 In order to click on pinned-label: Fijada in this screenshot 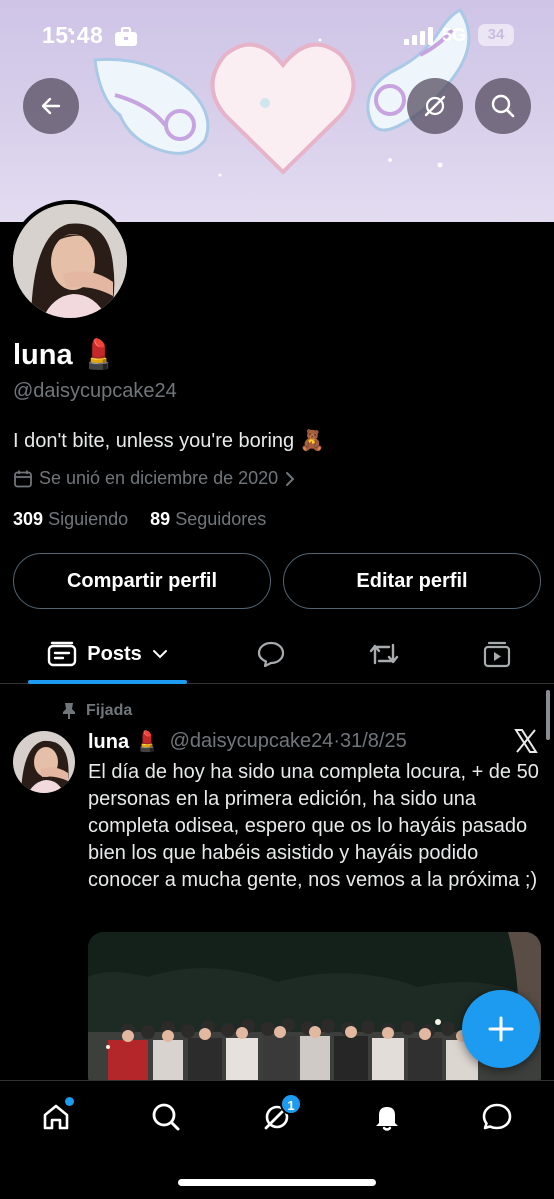, I will do `click(109, 710)`.